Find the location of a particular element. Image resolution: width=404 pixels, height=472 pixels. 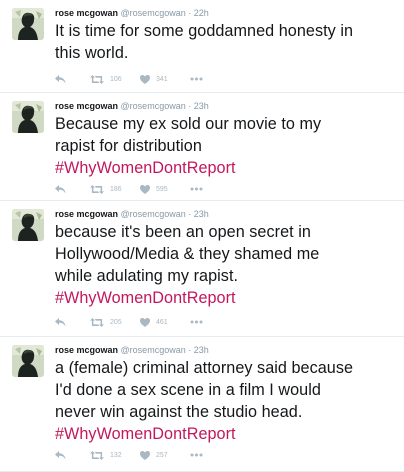

retweet-button: 132 is located at coordinates (115, 455).